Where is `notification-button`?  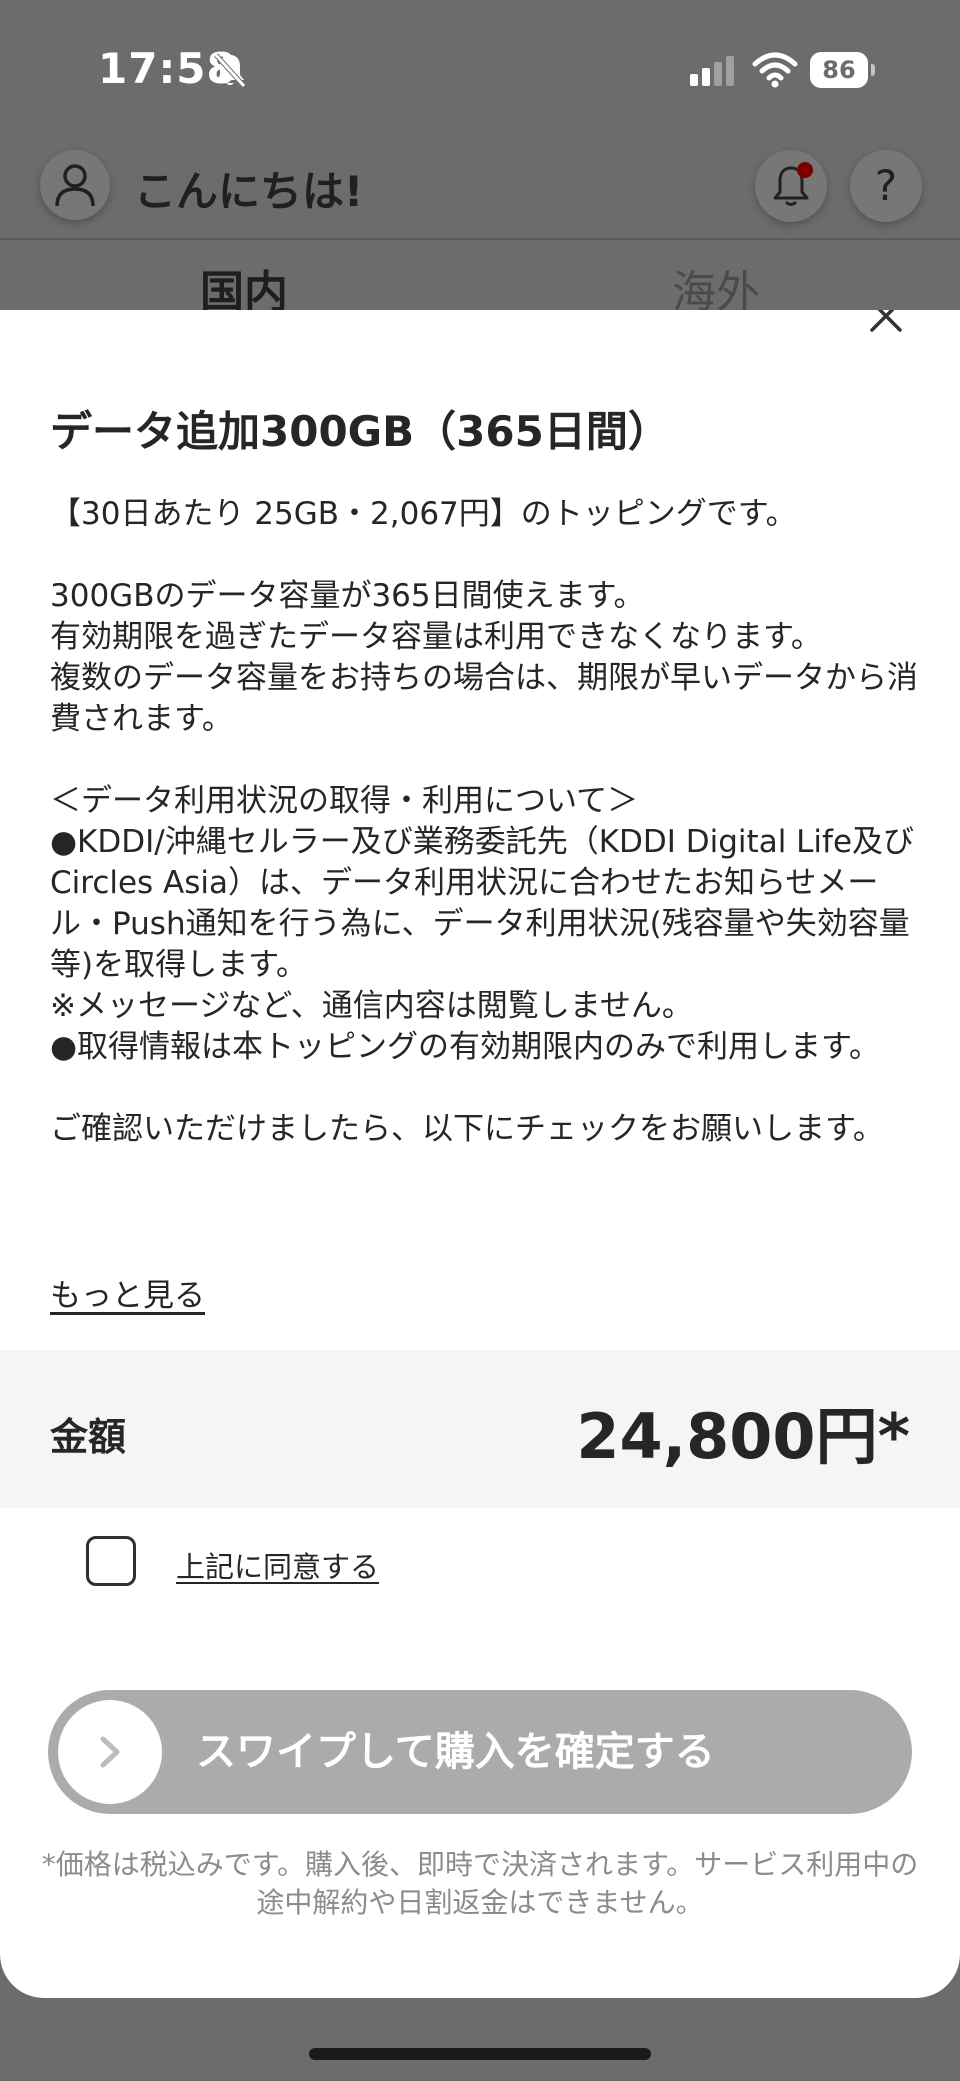 notification-button is located at coordinates (791, 186).